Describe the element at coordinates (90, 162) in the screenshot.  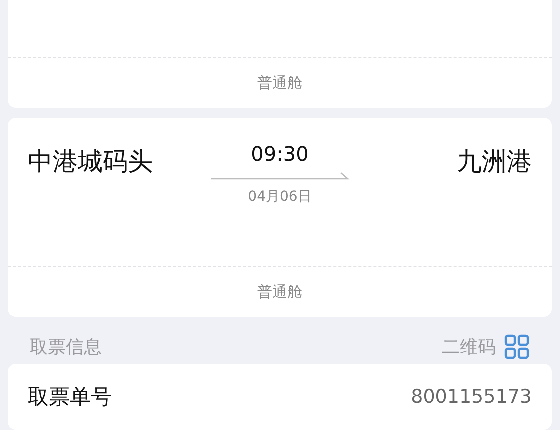
I see `departure-port: 中港城码头` at that location.